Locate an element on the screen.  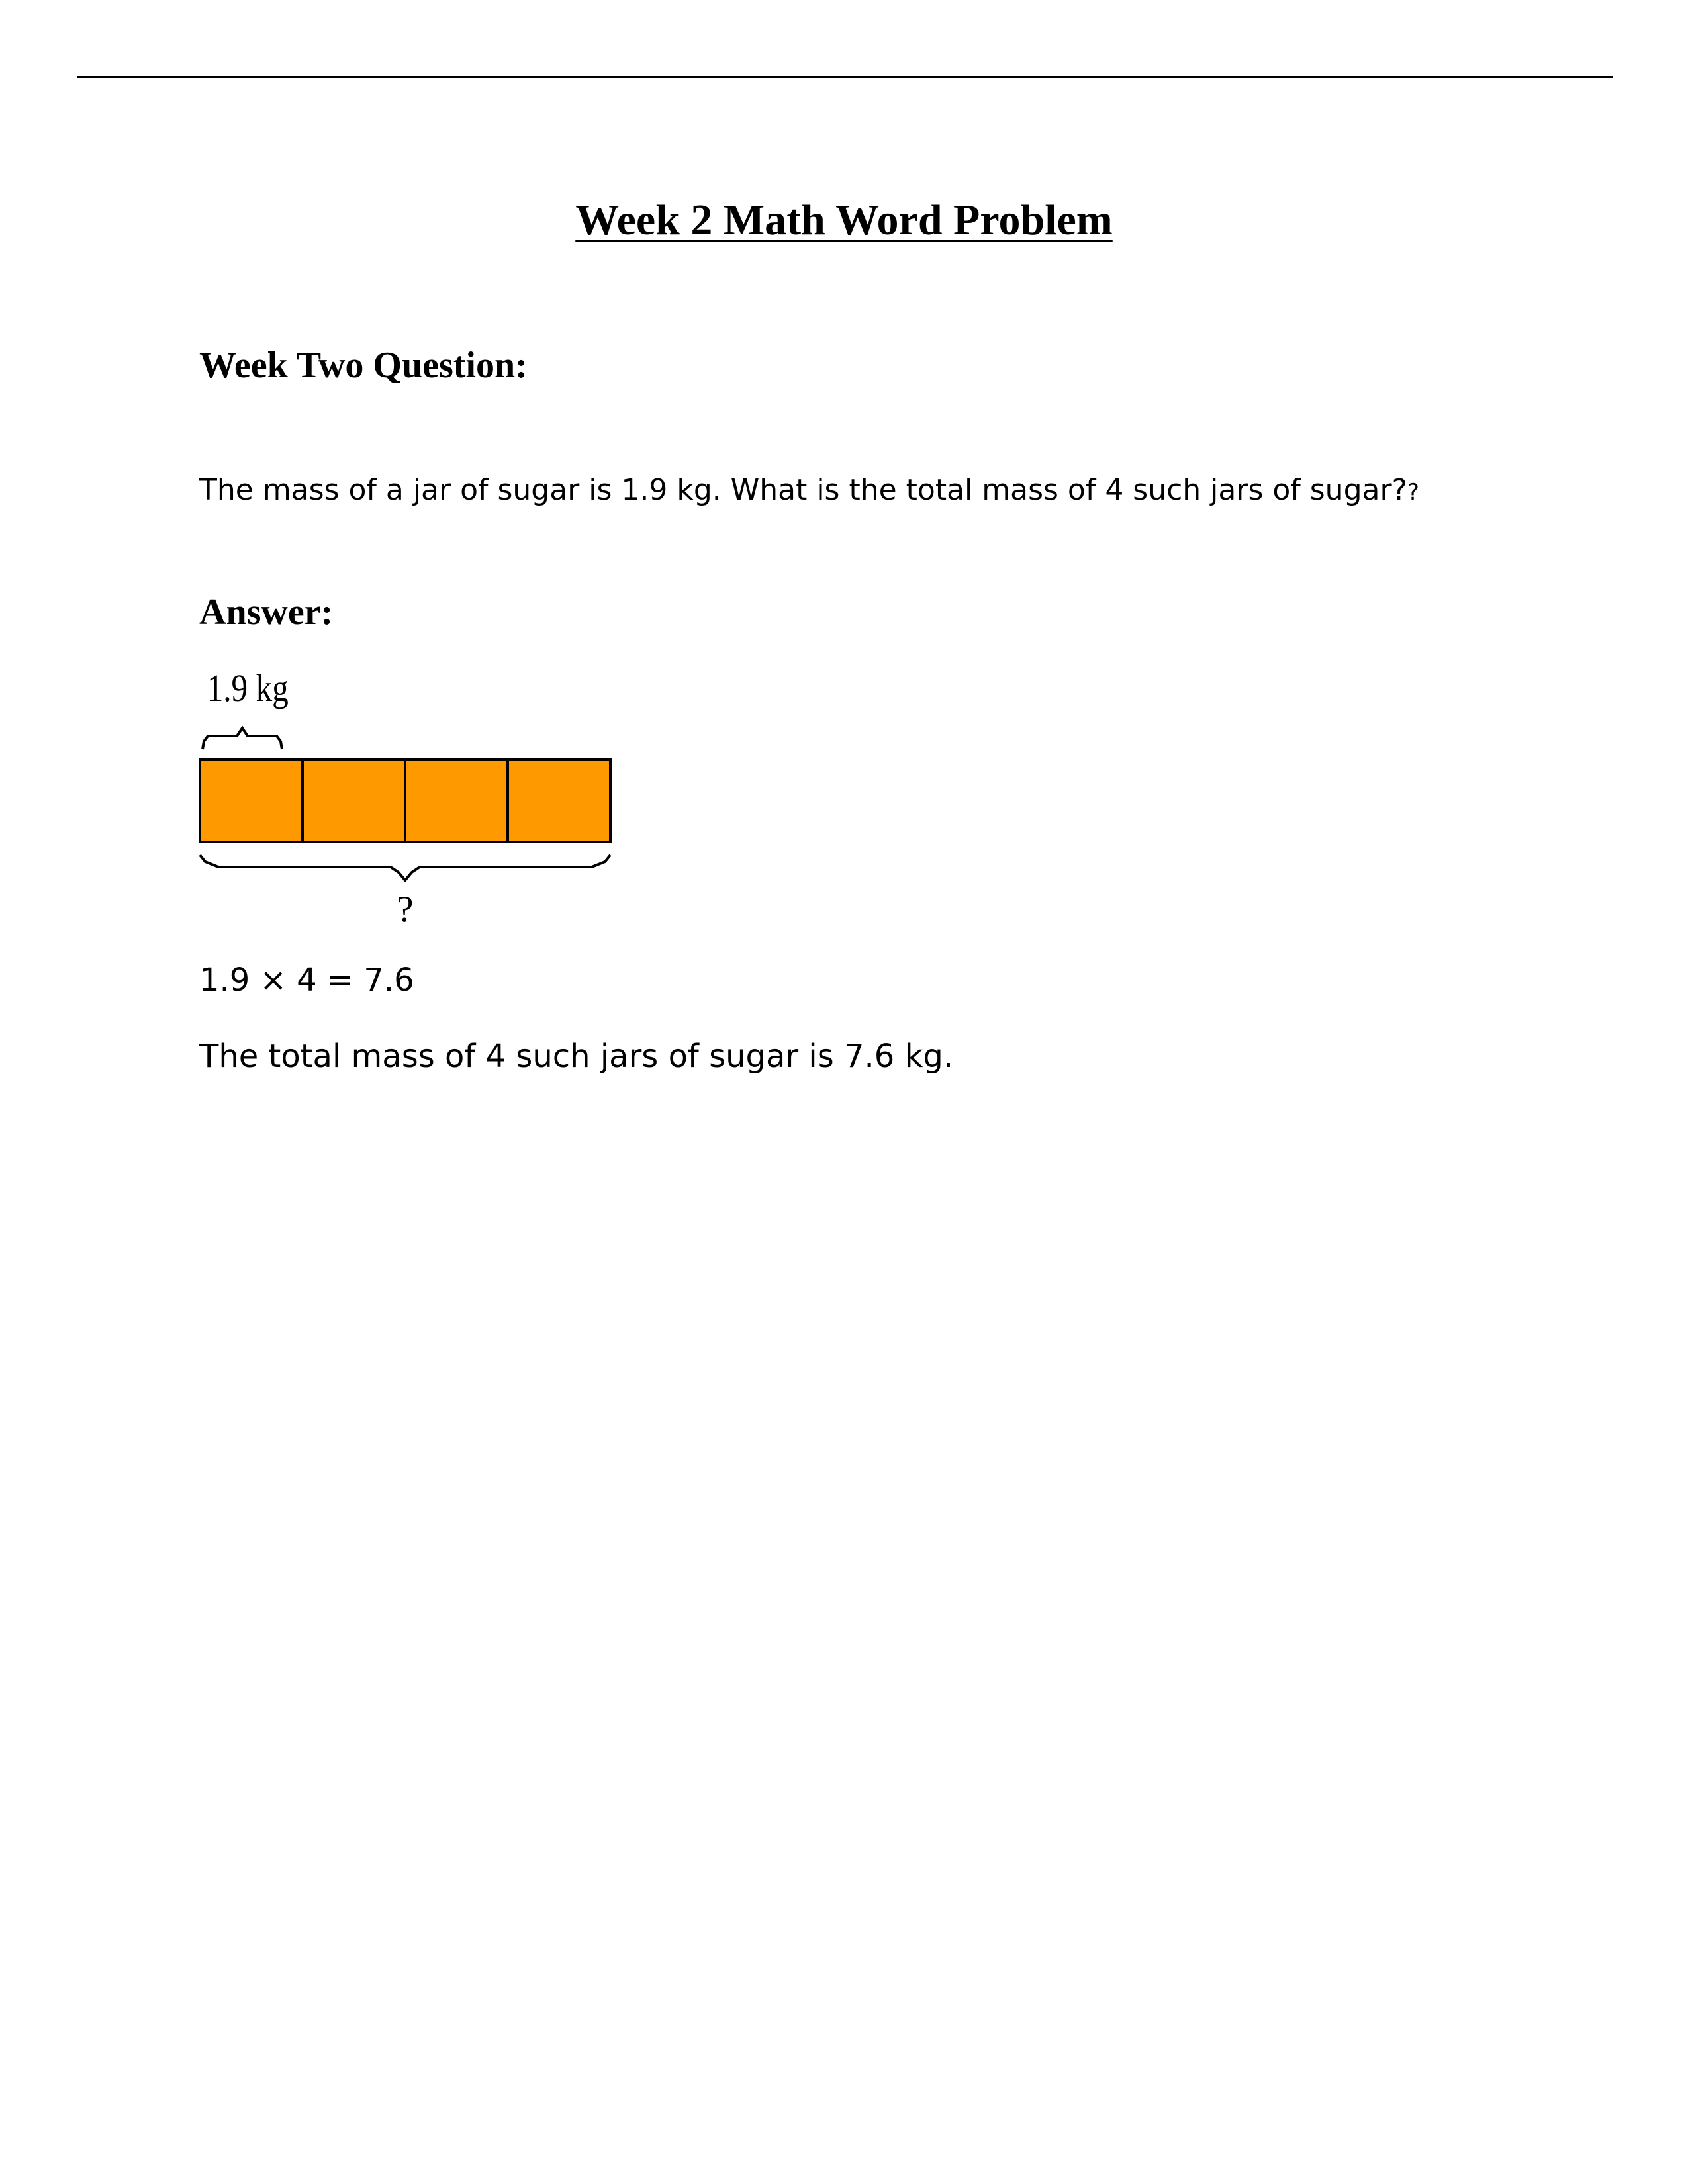
header-rule is located at coordinates (845, 77).